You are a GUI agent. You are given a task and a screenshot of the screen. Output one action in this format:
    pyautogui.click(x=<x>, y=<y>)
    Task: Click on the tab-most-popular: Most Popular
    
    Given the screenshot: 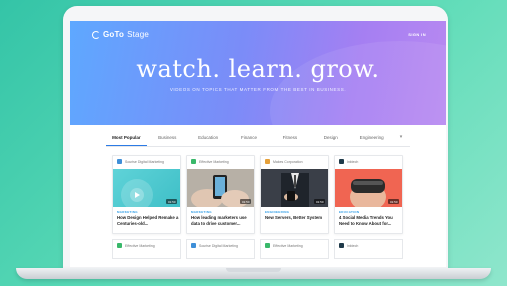 What is the action you would take?
    pyautogui.click(x=126, y=140)
    